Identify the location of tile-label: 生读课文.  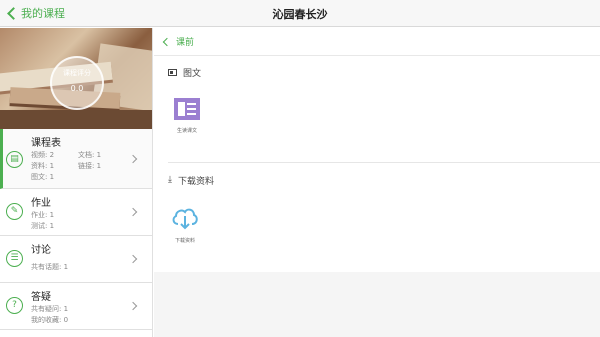
(186, 131).